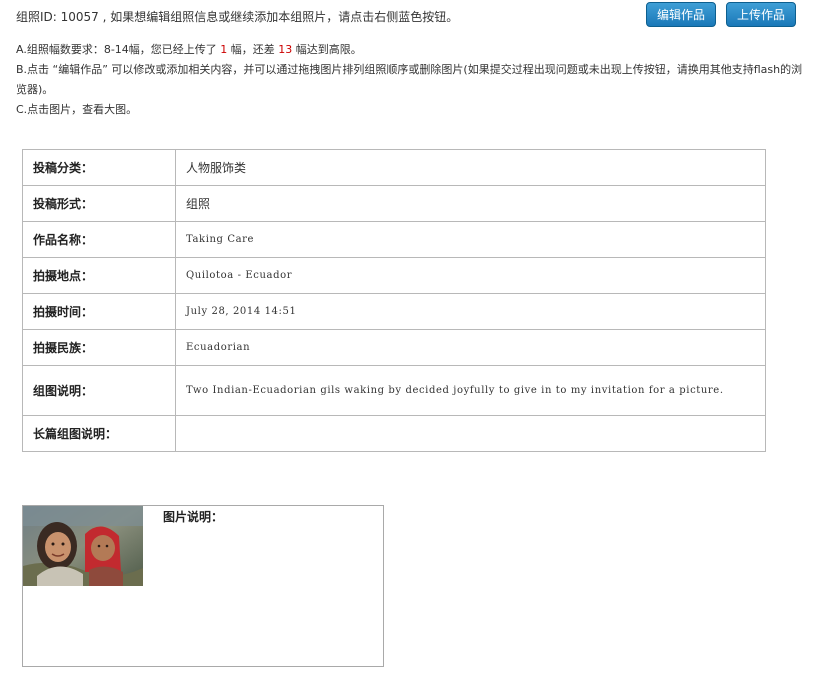 This screenshot has width=813, height=681. Describe the element at coordinates (470, 347) in the screenshot. I see `ethnicity-value: Ecuadorian` at that location.